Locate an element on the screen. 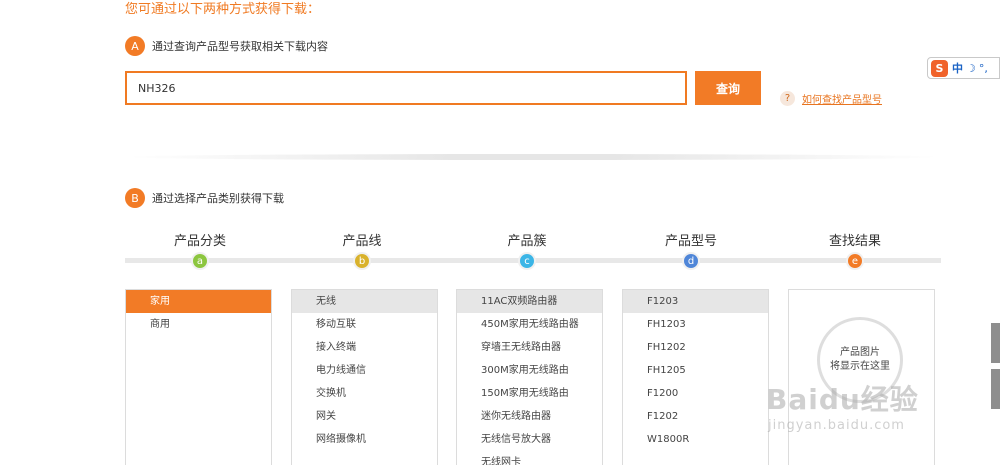 The image size is (1000, 465). moon-icon: ☽ is located at coordinates (971, 68).